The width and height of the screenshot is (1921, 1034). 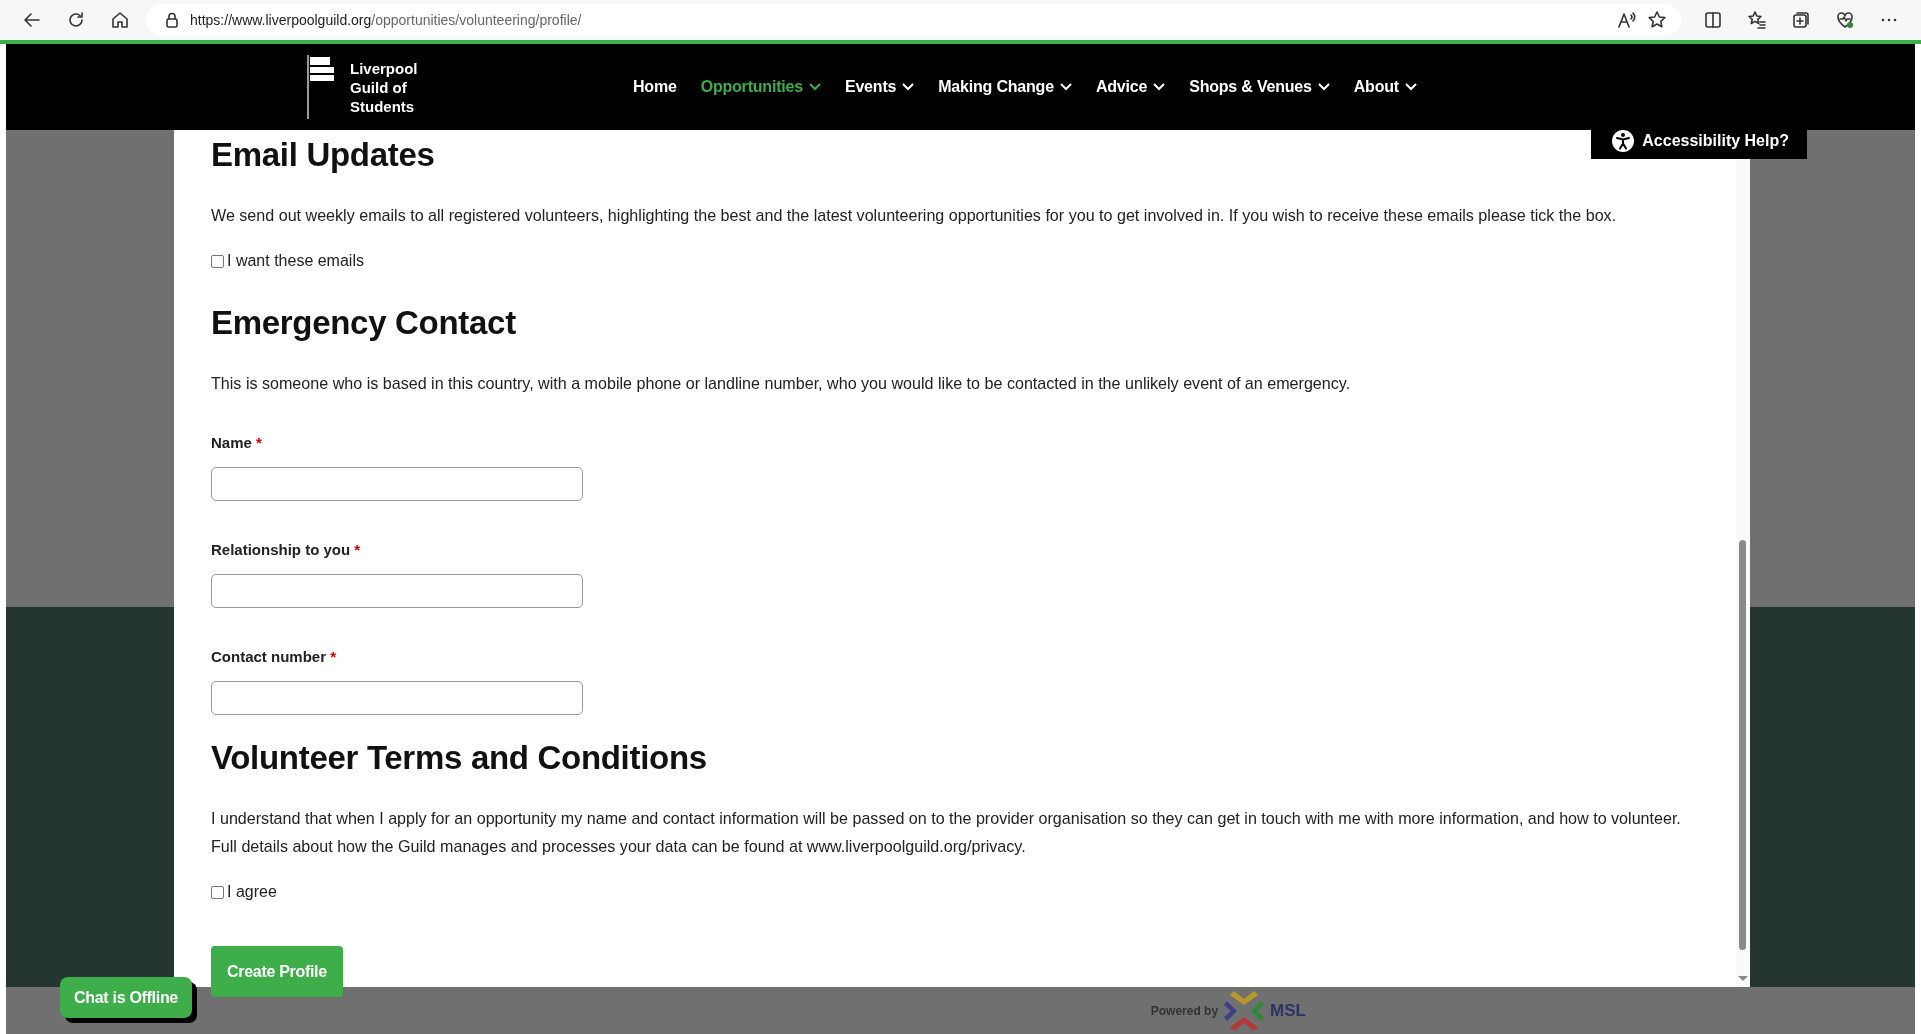 What do you see at coordinates (295, 261) in the screenshot?
I see `checkbox-label: I want these emails` at bounding box center [295, 261].